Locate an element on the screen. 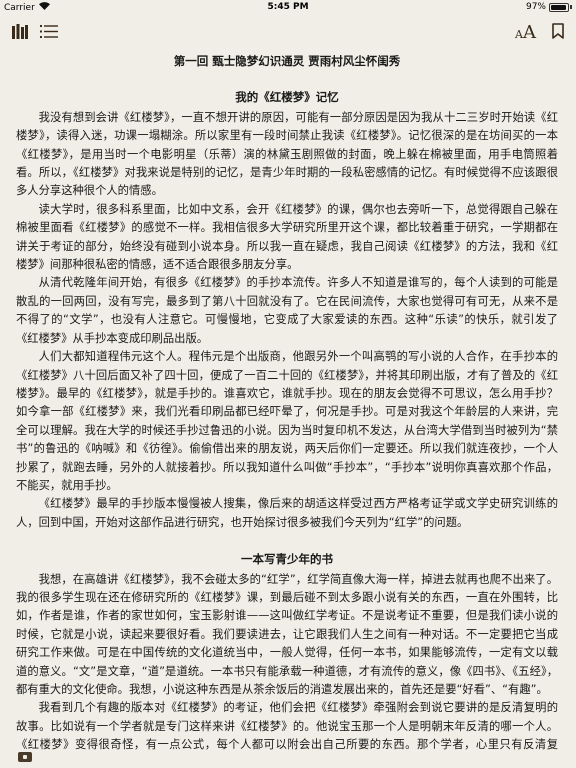 This screenshot has width=576, height=768. battery-fill is located at coordinates (559, 7).